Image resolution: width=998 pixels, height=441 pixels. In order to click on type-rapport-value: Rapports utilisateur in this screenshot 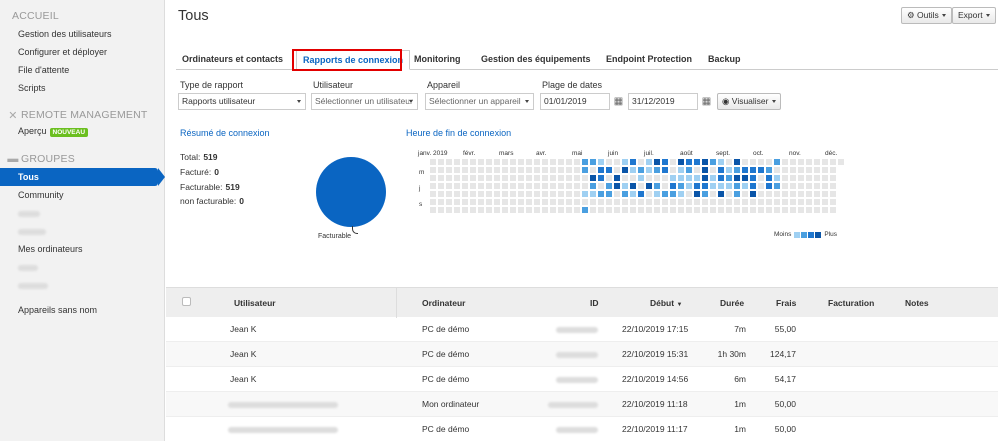, I will do `click(219, 101)`.